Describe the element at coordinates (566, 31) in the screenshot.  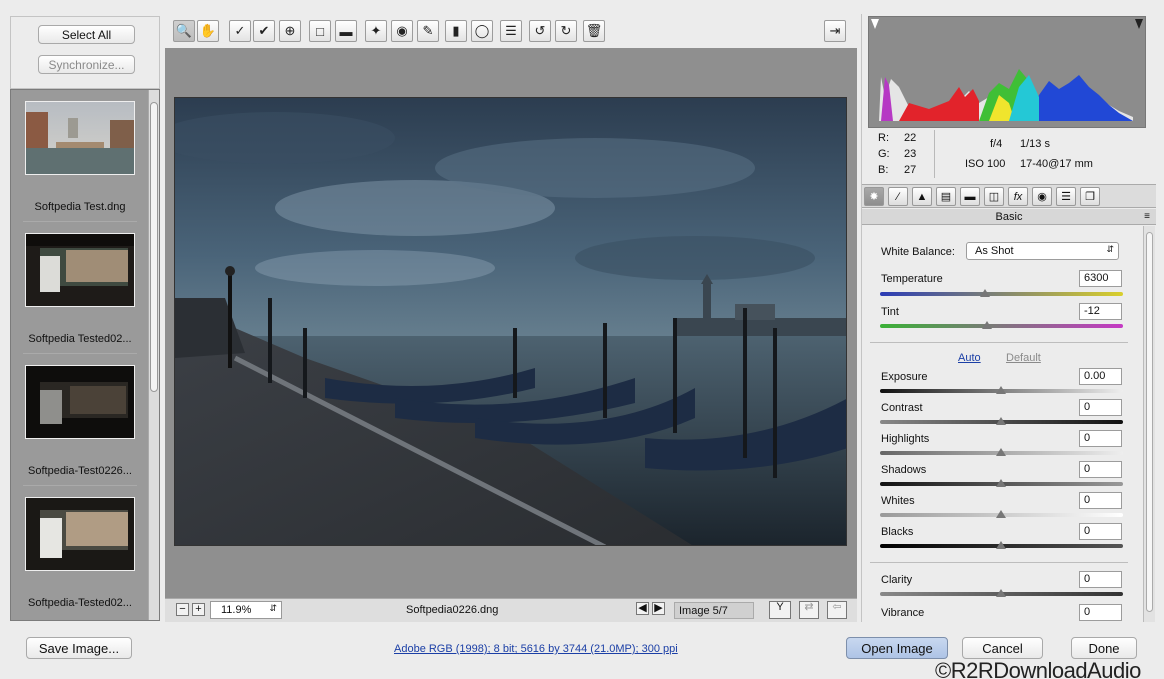
I see `rotate-cw-icon: ↻` at that location.